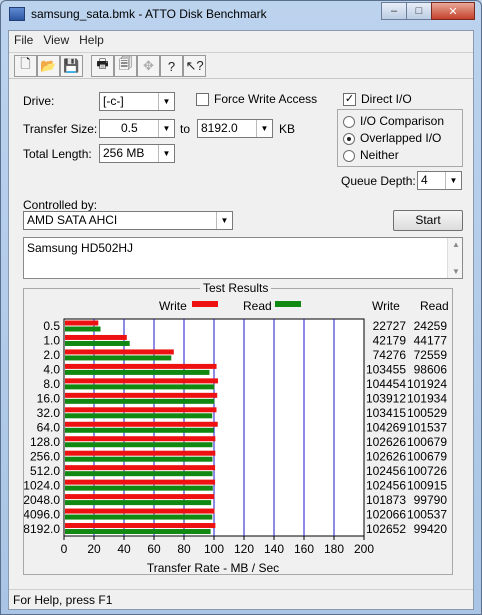  I want to click on direct-io-label: Direct I/O, so click(386, 99).